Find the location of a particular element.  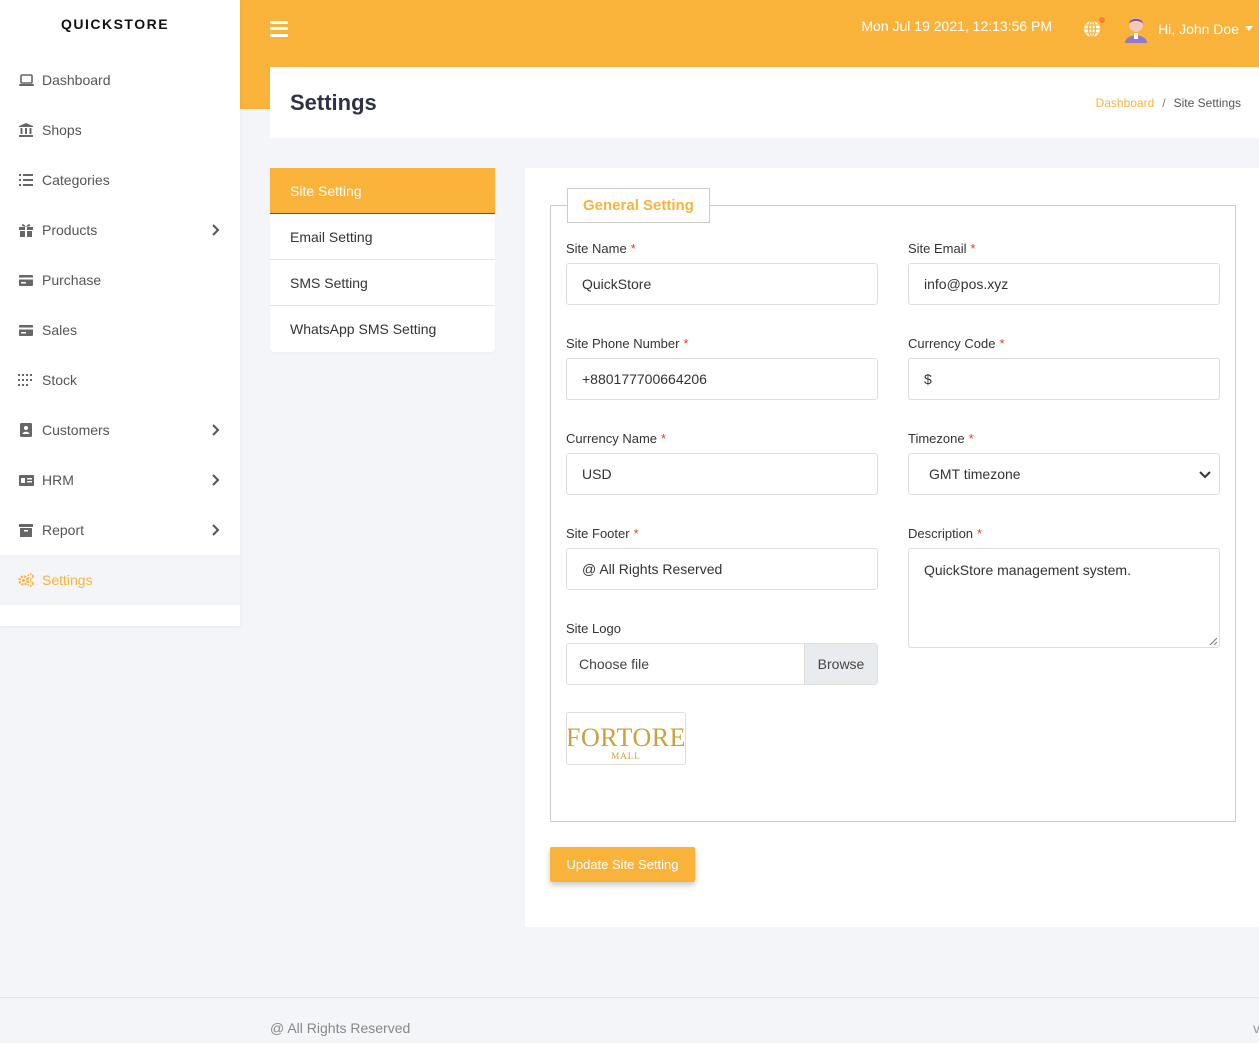

current-datetime: Mon Jul 19 2021, 12:13:56 PM is located at coordinates (957, 25).